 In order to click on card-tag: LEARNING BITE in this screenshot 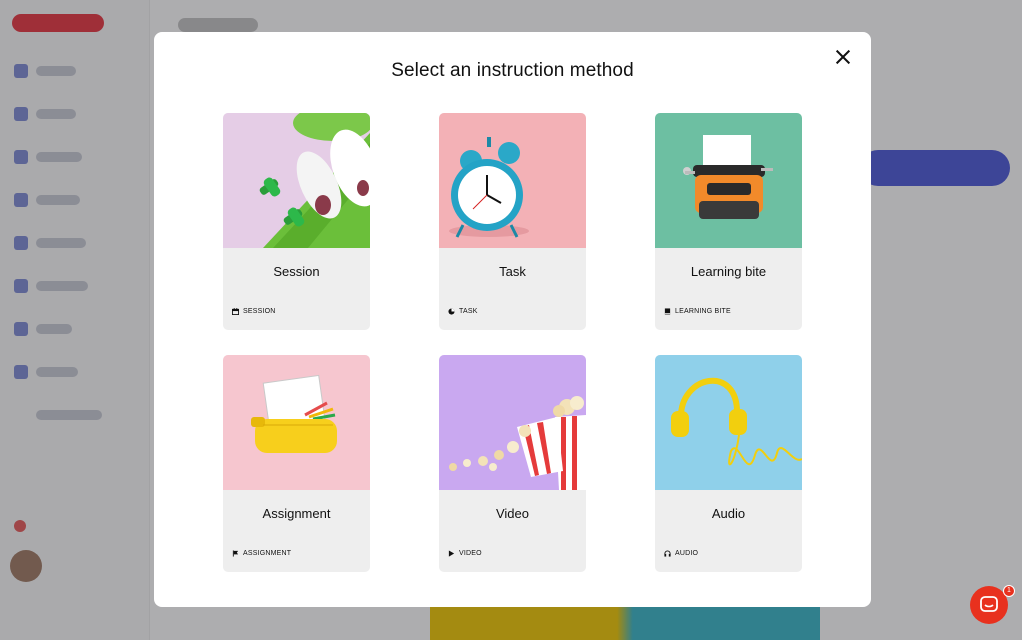, I will do `click(697, 311)`.